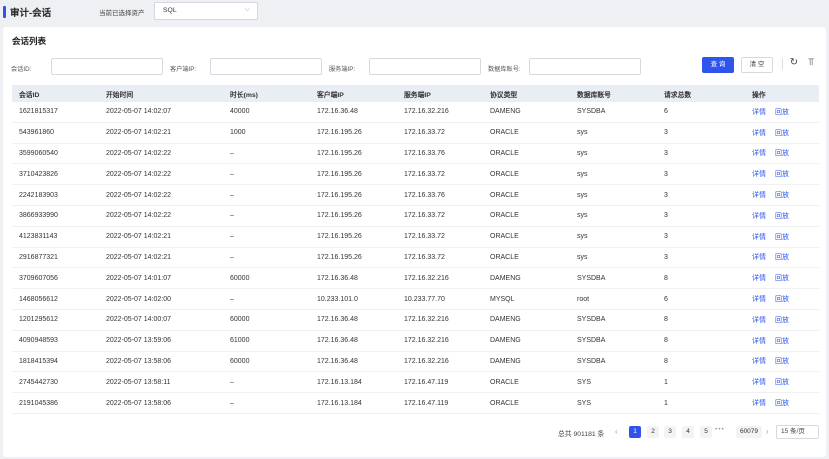 The height and width of the screenshot is (459, 829). I want to click on table-cell: 60000, so click(240, 361).